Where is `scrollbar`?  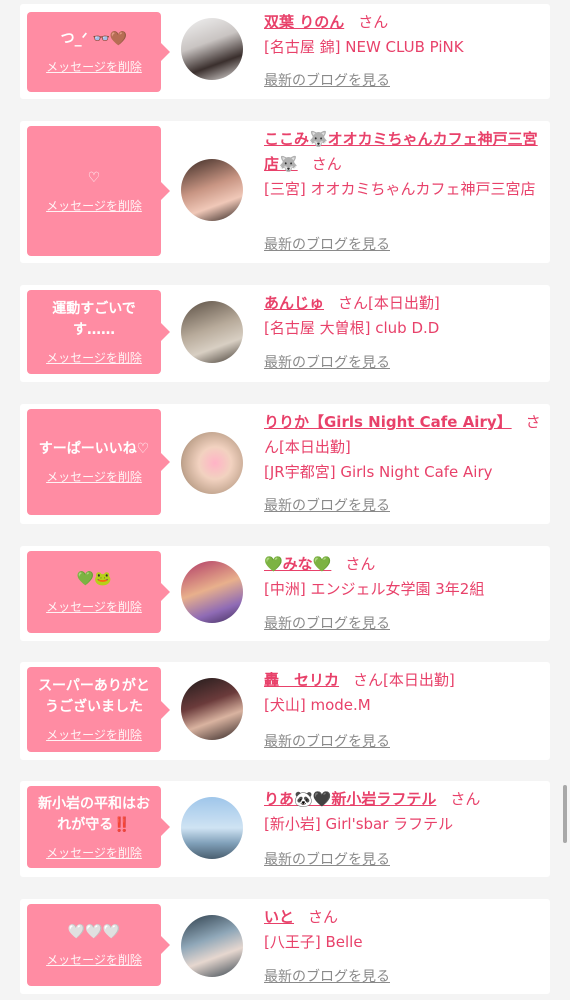 scrollbar is located at coordinates (565, 814).